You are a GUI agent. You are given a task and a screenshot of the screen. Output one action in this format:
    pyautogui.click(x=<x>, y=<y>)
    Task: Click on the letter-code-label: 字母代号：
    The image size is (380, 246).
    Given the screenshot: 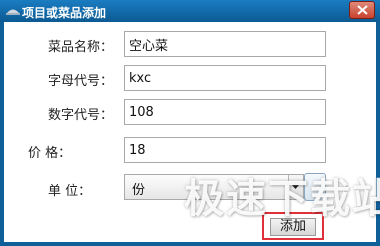 What is the action you would take?
    pyautogui.click(x=81, y=81)
    